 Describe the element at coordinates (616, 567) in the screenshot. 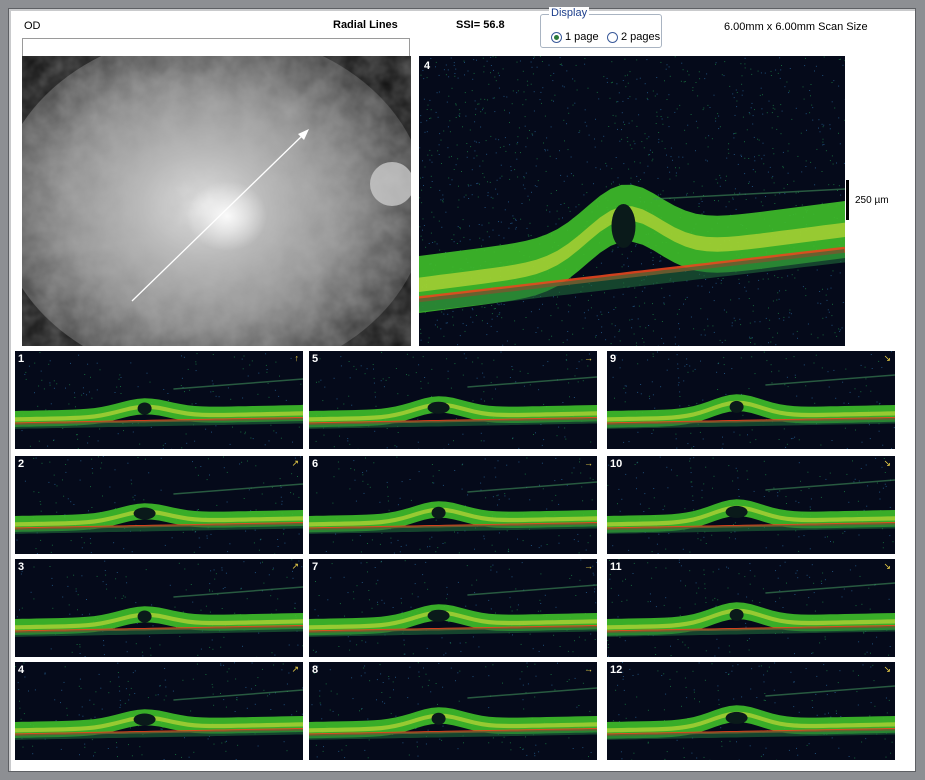

I see `thumbnail-number: 11` at that location.